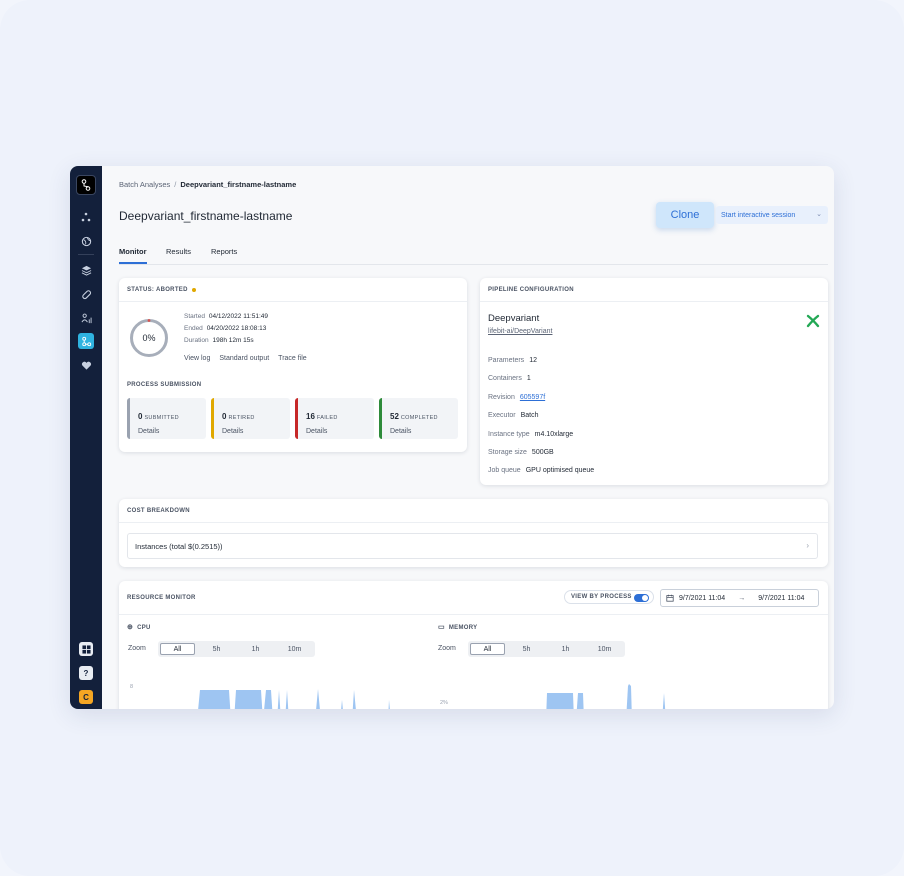 The width and height of the screenshot is (904, 876). Describe the element at coordinates (604, 649) in the screenshot. I see `memory-zoom-10m: 10m` at that location.